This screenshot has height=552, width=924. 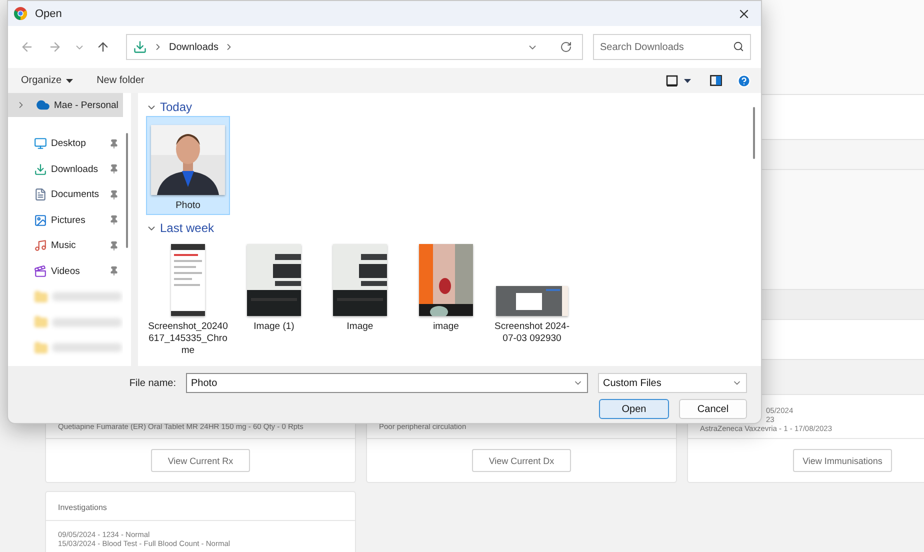 I want to click on toolbar-button: New folder, so click(x=120, y=80).